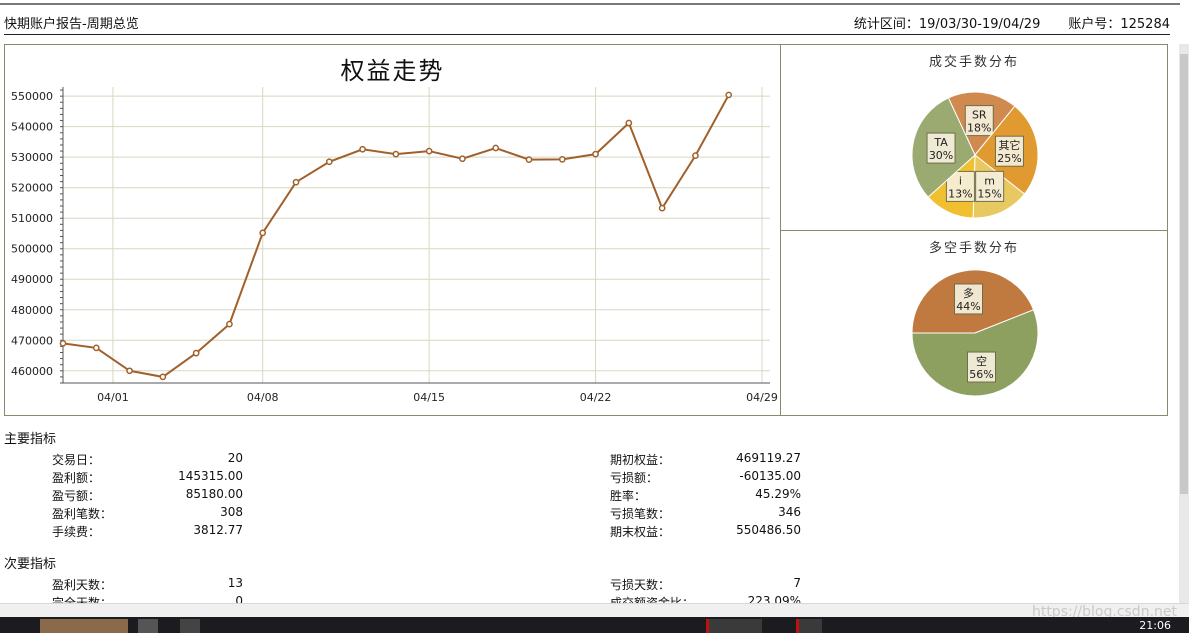 The height and width of the screenshot is (633, 1189). What do you see at coordinates (989, 193) in the screenshot?
I see `pie-slice-pct: 15%` at bounding box center [989, 193].